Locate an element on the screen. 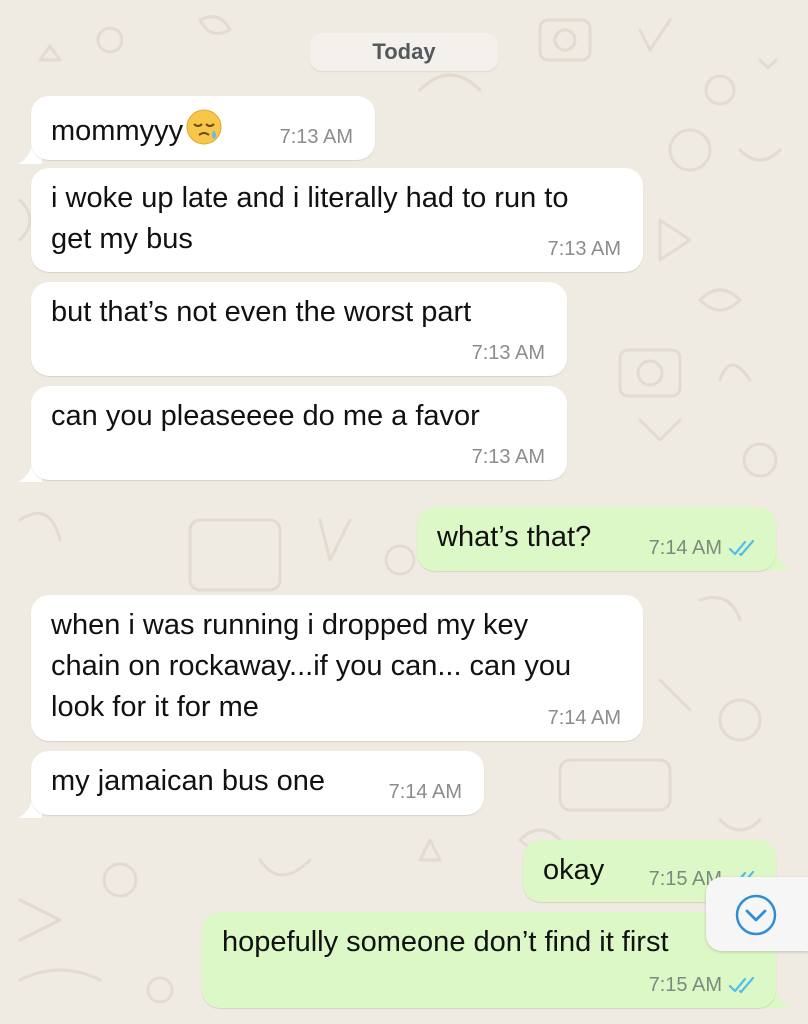 The width and height of the screenshot is (808, 1024). message-text: what’s that? is located at coordinates (514, 537).